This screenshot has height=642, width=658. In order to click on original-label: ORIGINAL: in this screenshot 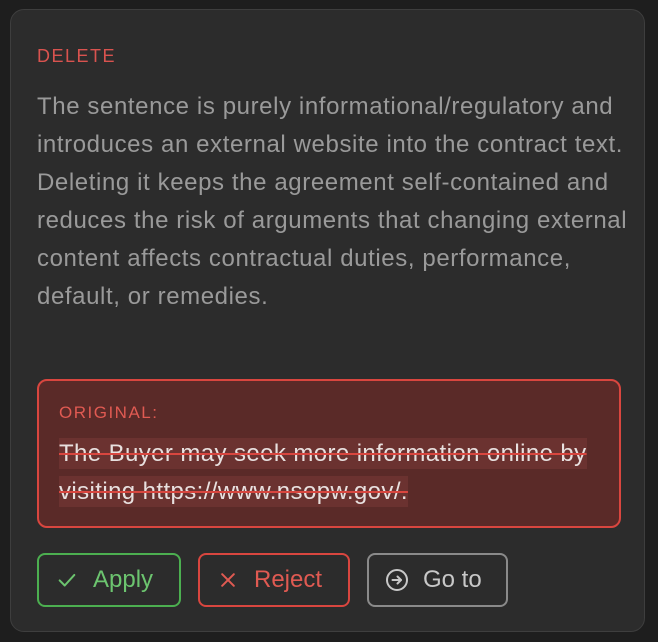, I will do `click(109, 412)`.